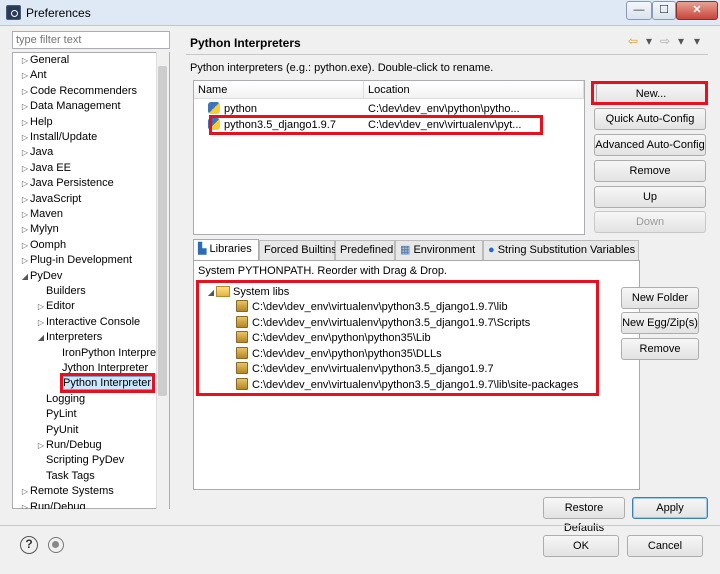 The width and height of the screenshot is (720, 574). Describe the element at coordinates (103, 383) in the screenshot. I see `tree-item-python-interpreter: Python Interpreter` at that location.